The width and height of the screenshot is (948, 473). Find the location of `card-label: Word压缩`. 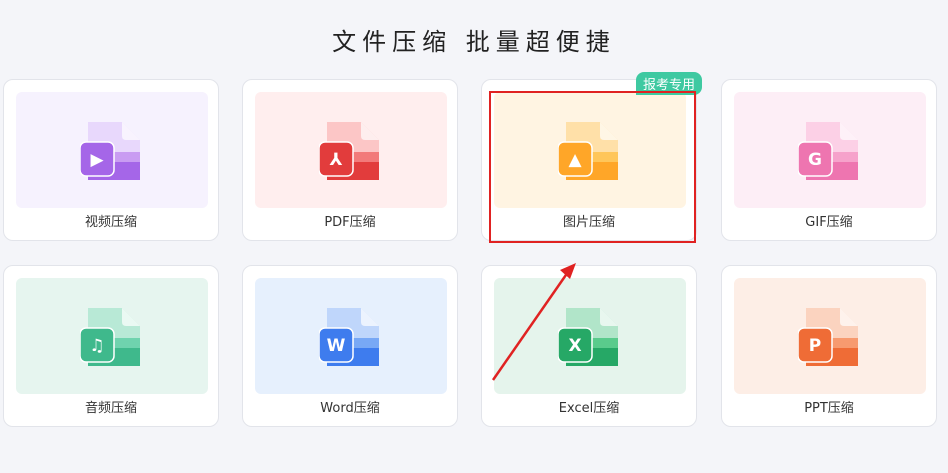

card-label: Word压缩 is located at coordinates (350, 408).